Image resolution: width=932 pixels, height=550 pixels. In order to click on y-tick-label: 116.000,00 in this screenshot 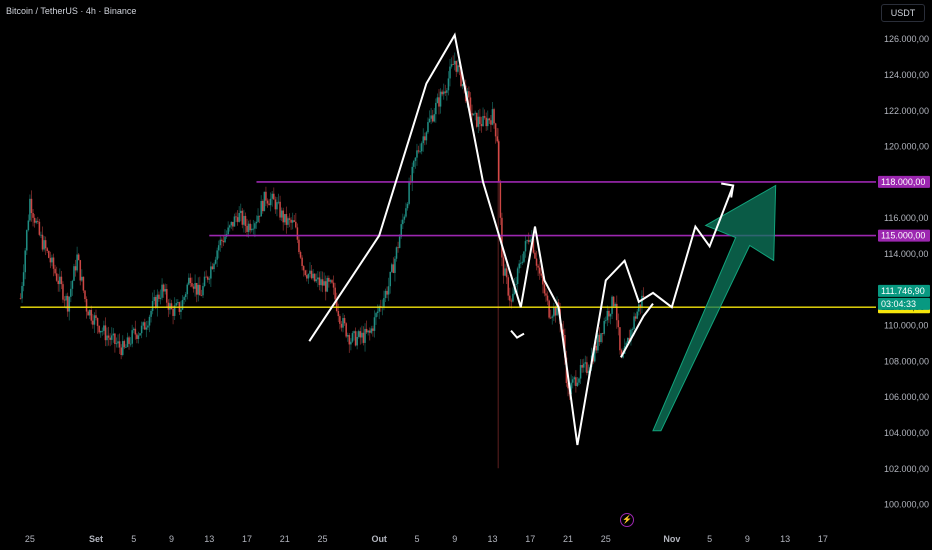, I will do `click(906, 218)`.